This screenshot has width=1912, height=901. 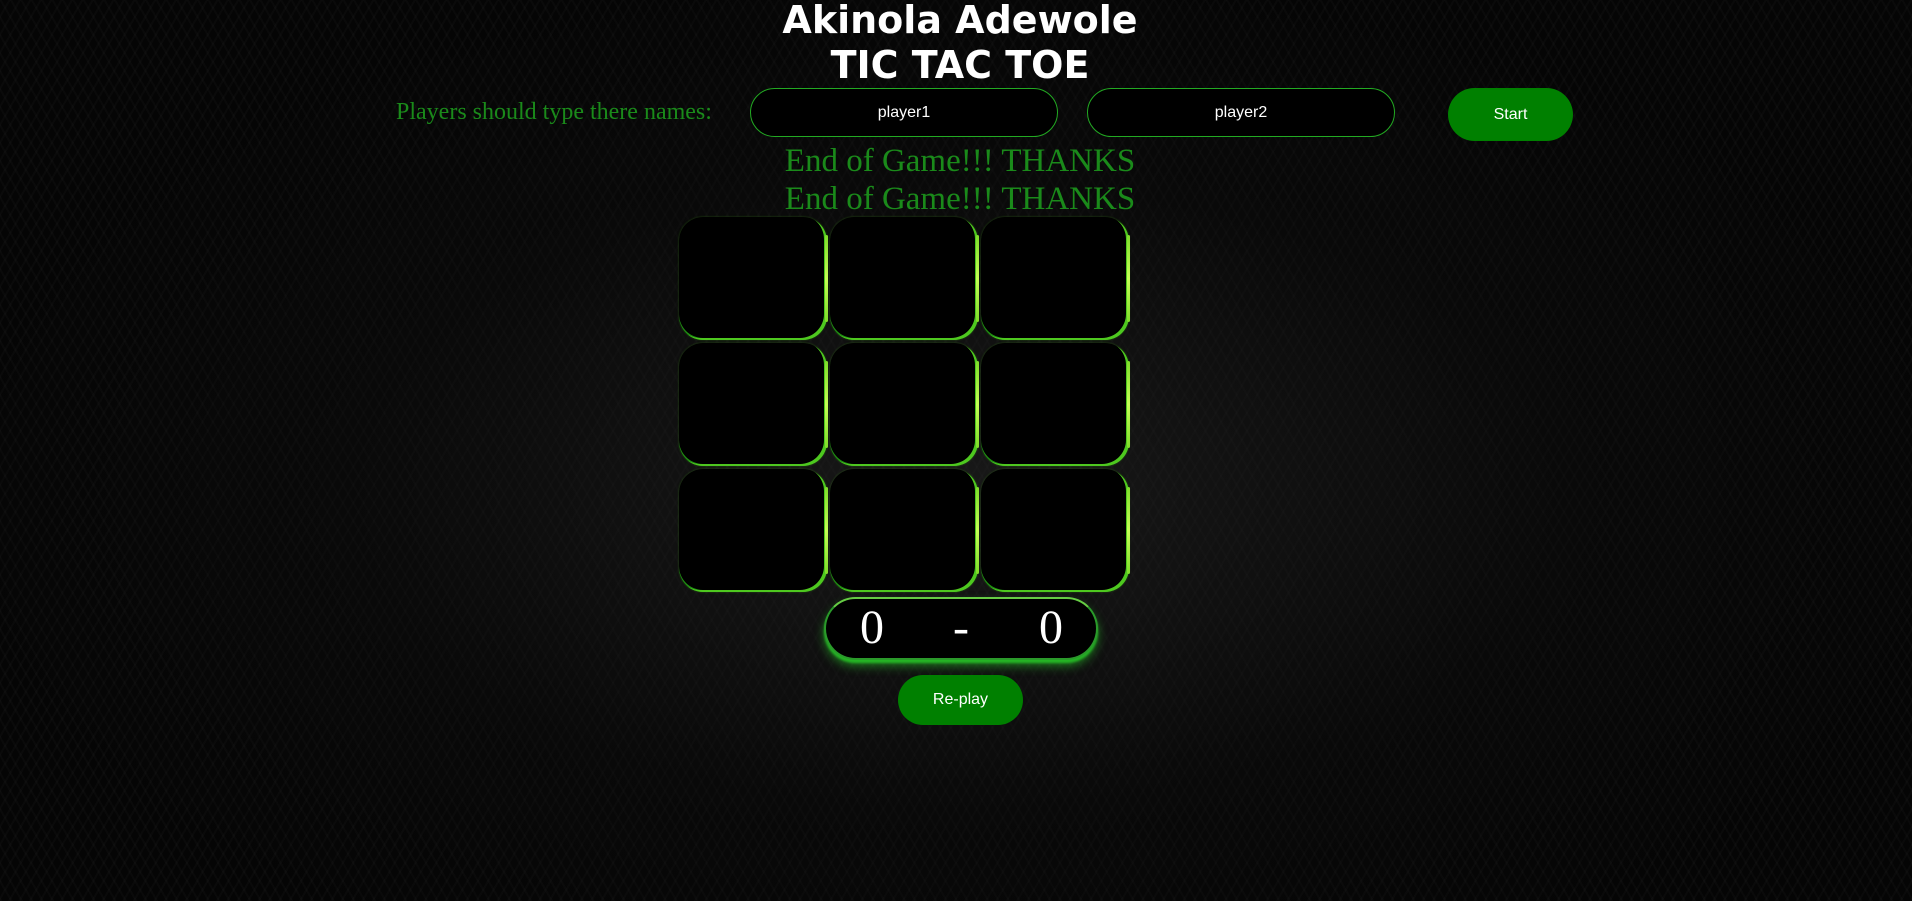 I want to click on scoreboard: 0 - 0, so click(x=961, y=628).